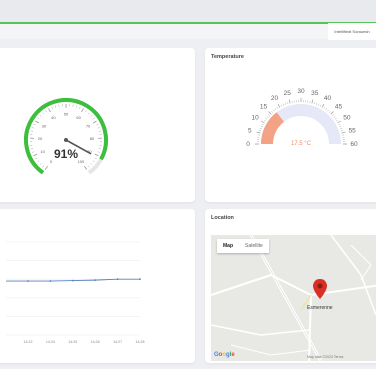 This screenshot has width=376, height=369. Describe the element at coordinates (320, 290) in the screenshot. I see `map-marker-icon` at that location.